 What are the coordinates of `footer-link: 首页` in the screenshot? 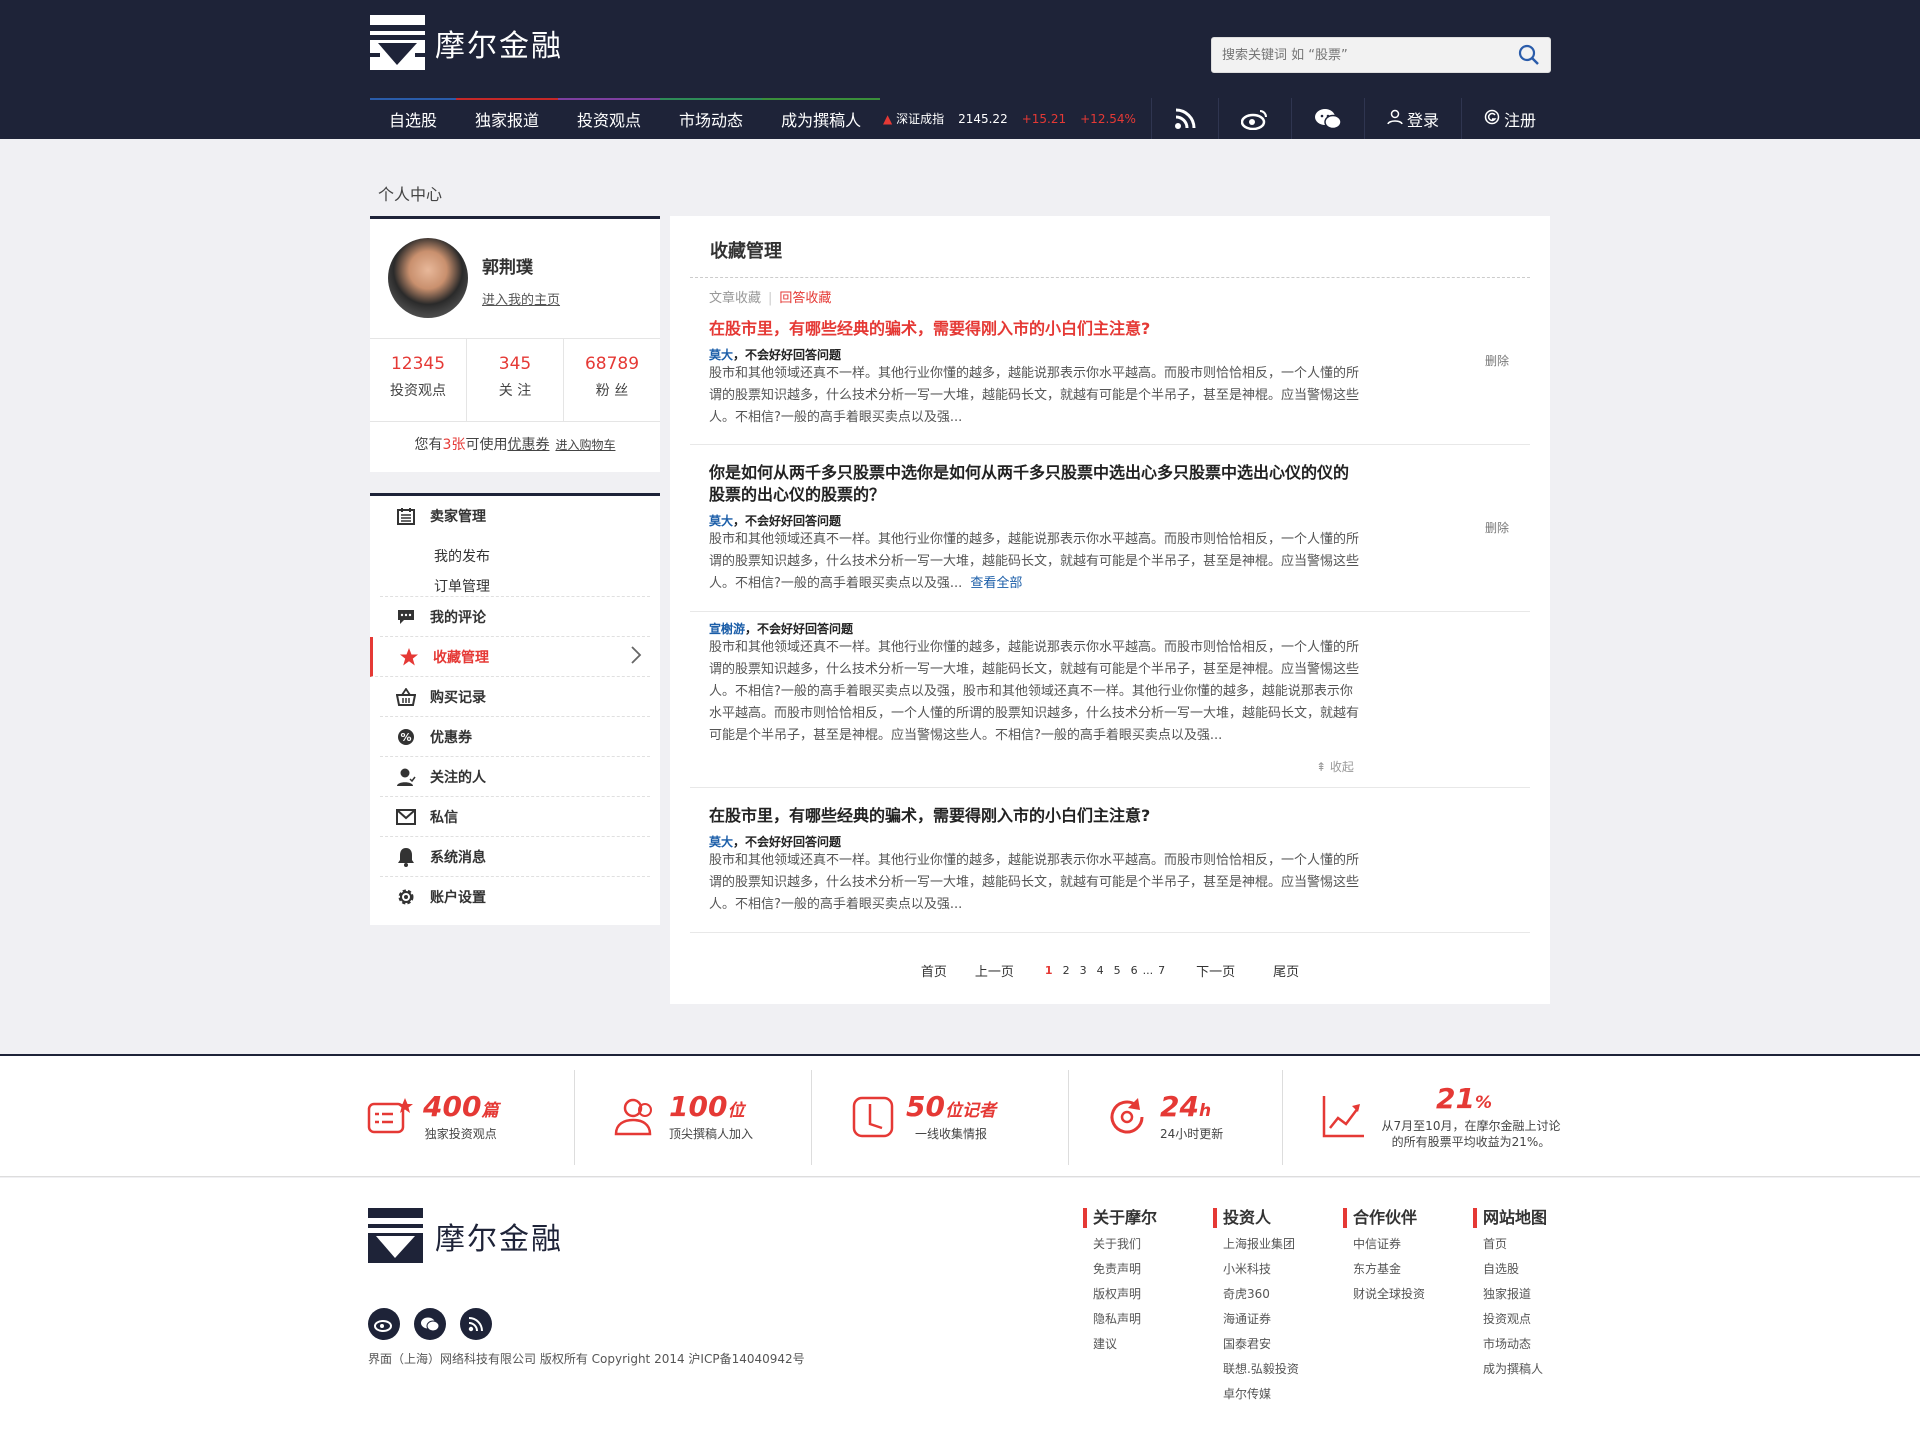 It's located at (1533, 1244).